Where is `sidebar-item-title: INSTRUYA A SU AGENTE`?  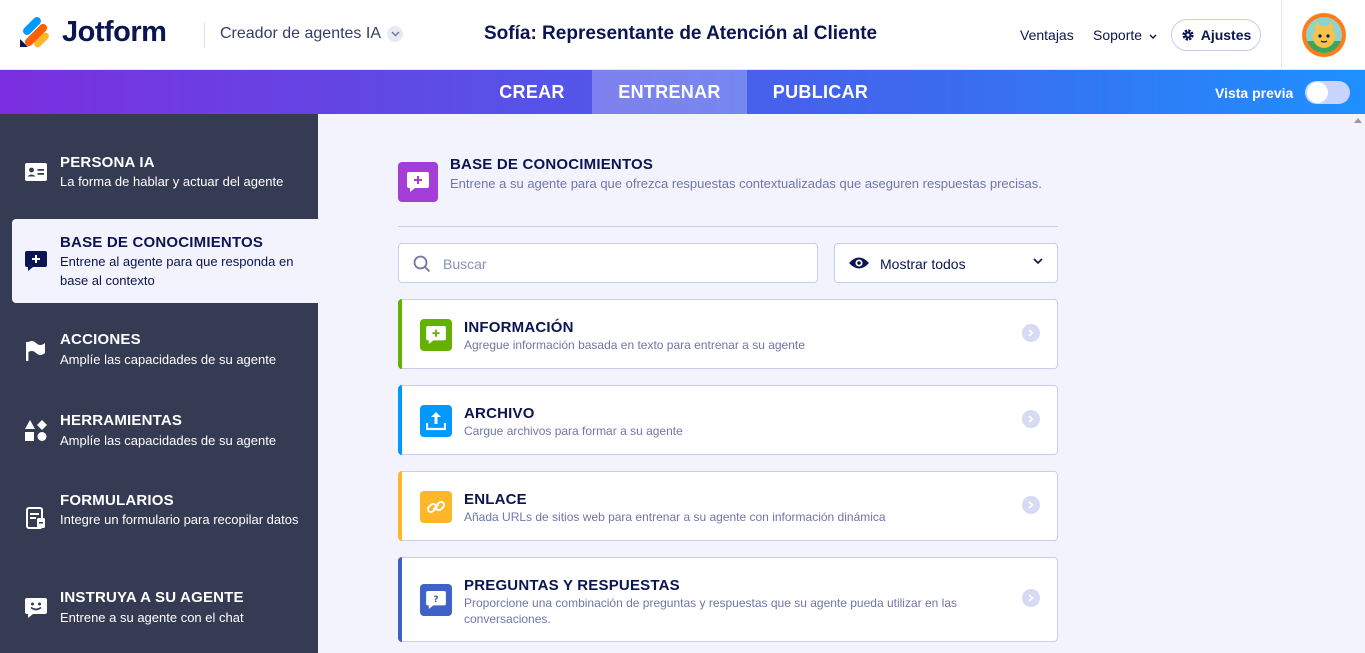
sidebar-item-title: INSTRUYA A SU AGENTE is located at coordinates (152, 597).